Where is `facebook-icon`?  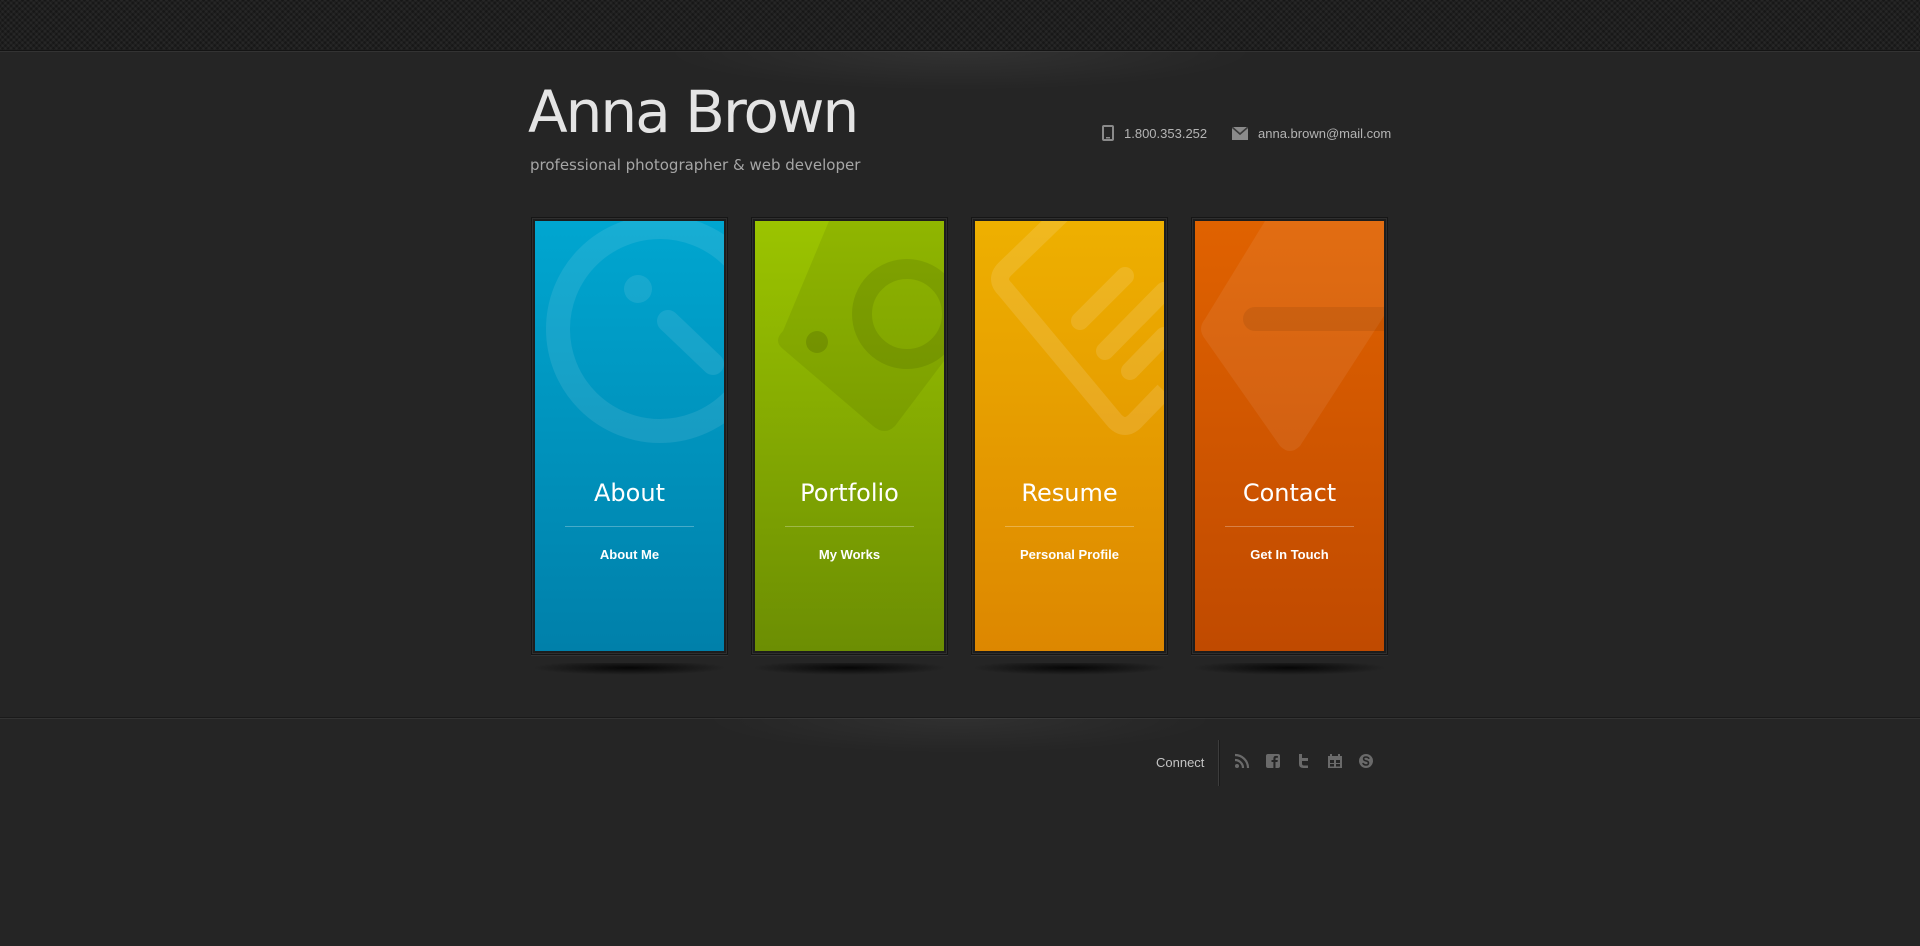
facebook-icon is located at coordinates (1273, 761).